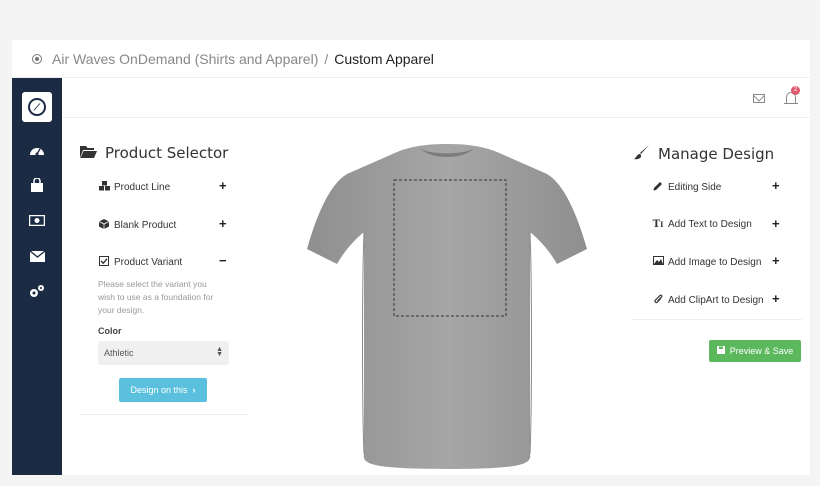 The width and height of the screenshot is (820, 486). What do you see at coordinates (642, 154) in the screenshot?
I see `paint-brush-icon` at bounding box center [642, 154].